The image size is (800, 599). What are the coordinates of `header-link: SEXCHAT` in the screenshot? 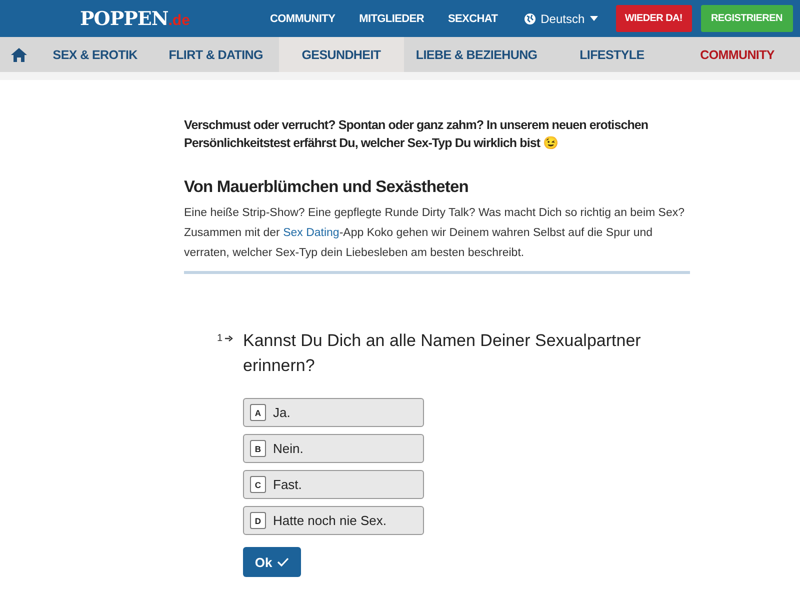 It's located at (473, 18).